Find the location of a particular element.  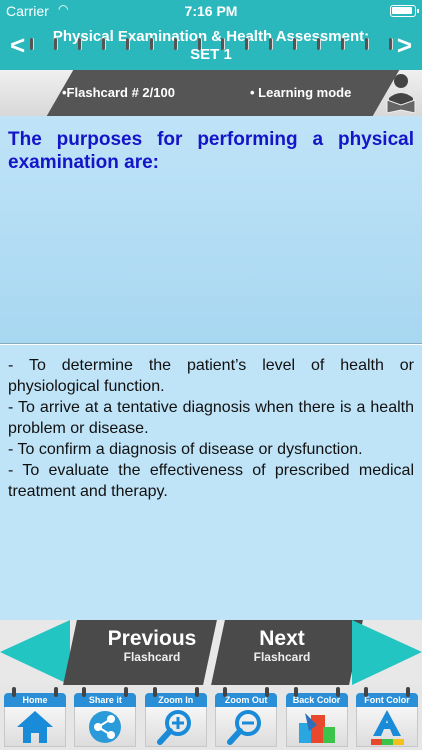

info-bar: •Flashcard # 2/100 • Learning mode is located at coordinates (211, 93).